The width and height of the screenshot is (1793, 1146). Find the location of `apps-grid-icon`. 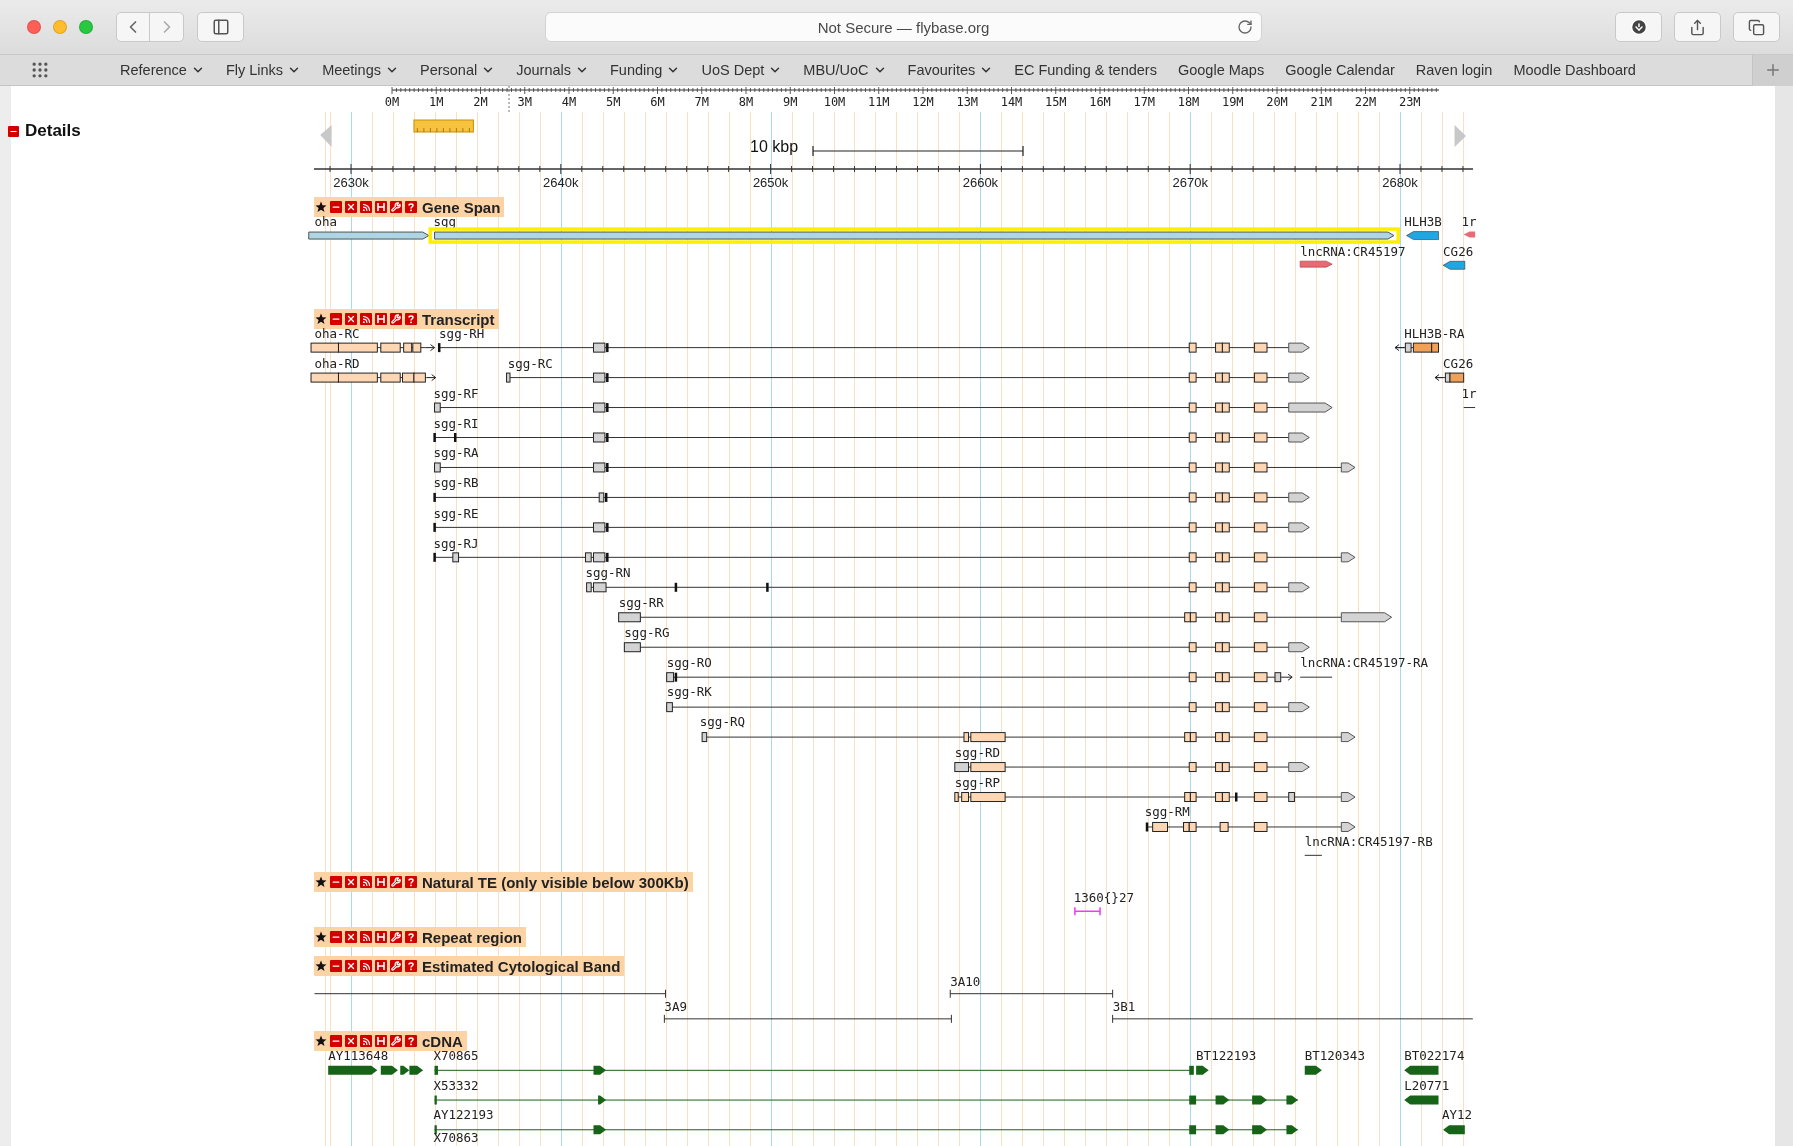

apps-grid-icon is located at coordinates (40, 70).